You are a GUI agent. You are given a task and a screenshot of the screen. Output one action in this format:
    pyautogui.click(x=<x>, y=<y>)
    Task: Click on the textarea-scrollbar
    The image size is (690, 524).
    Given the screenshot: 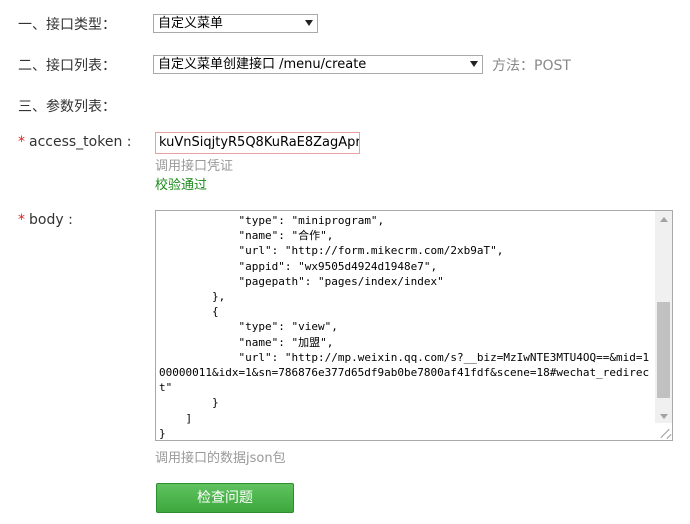 What is the action you would take?
    pyautogui.click(x=663, y=318)
    